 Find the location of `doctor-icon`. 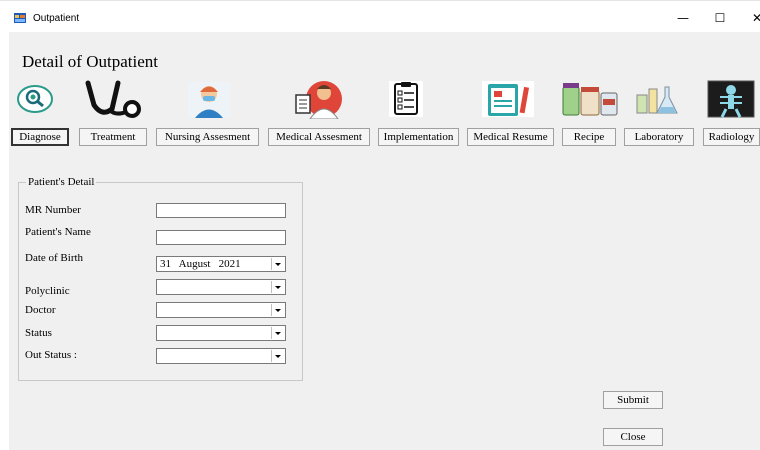

doctor-icon is located at coordinates (318, 99).